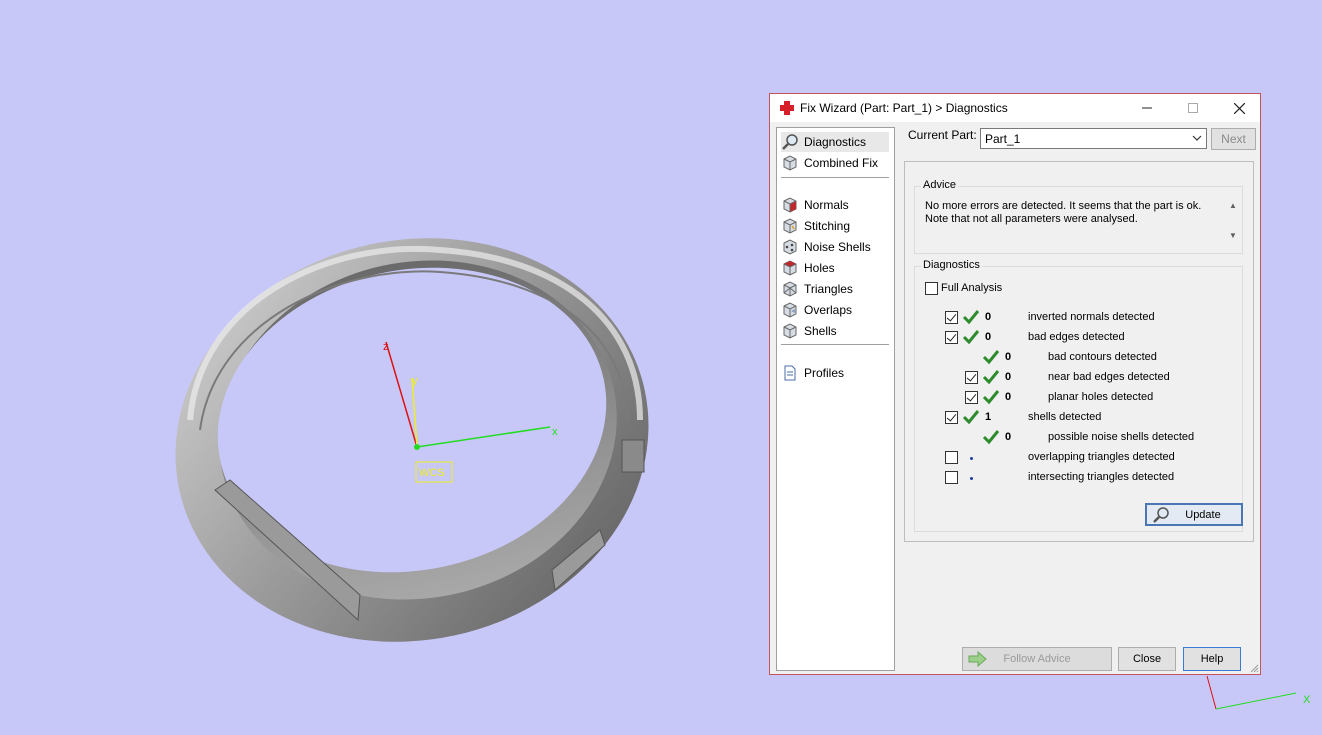 The width and height of the screenshot is (1322, 735). I want to click on nav-label: Overlaps, so click(828, 310).